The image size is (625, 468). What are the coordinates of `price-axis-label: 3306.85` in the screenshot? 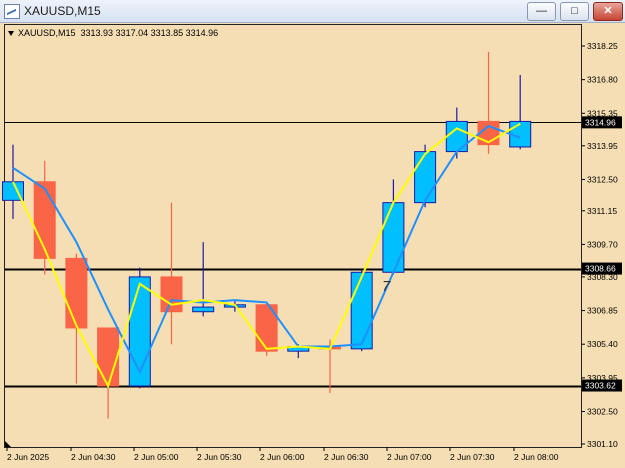 It's located at (602, 311).